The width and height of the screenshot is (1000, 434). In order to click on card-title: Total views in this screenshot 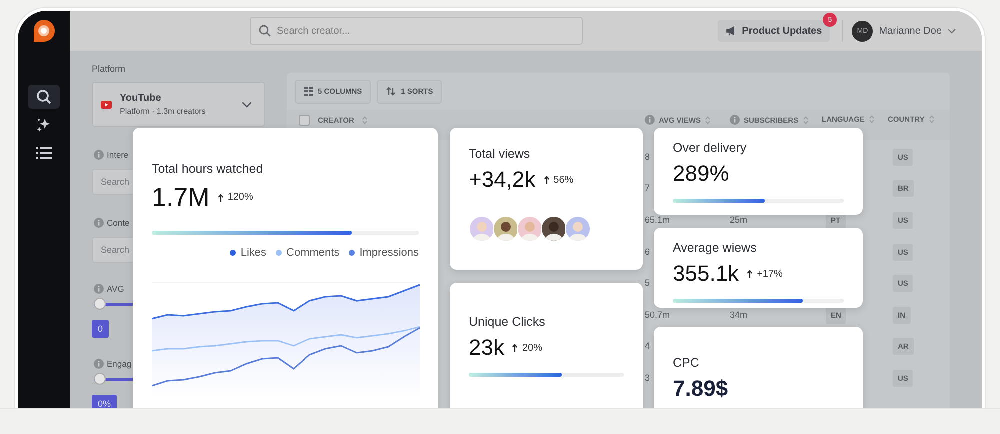, I will do `click(499, 154)`.